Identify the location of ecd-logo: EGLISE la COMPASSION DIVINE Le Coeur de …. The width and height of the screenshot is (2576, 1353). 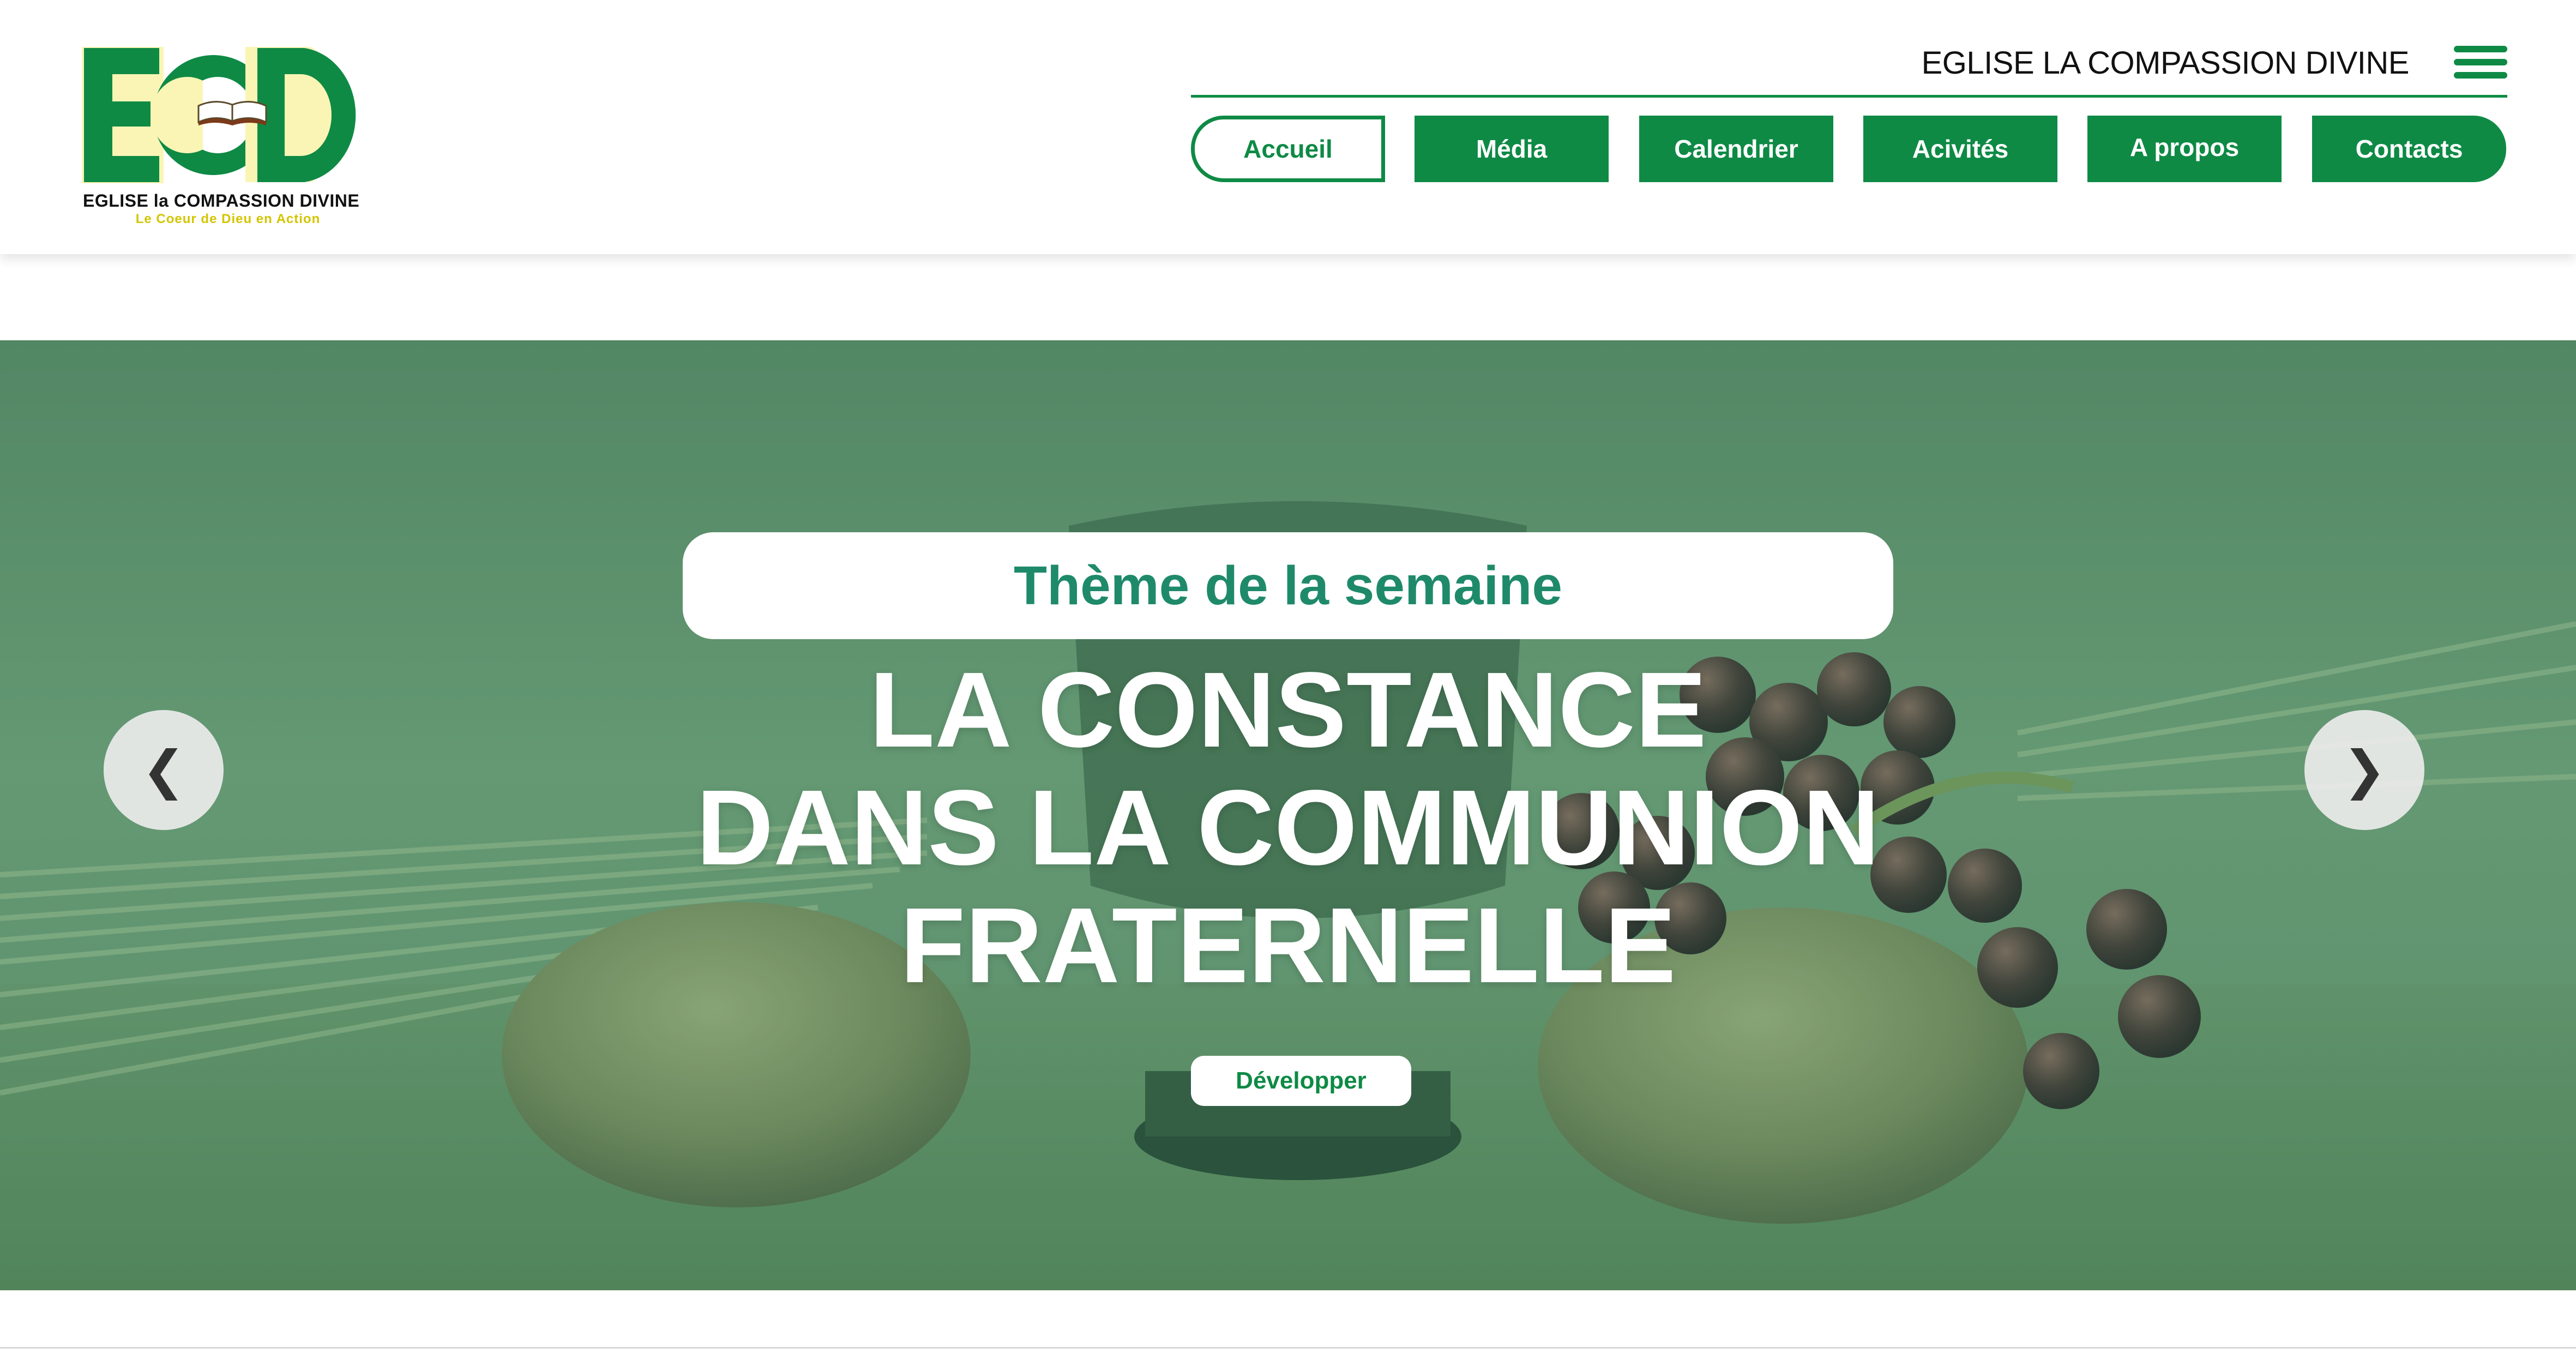
(221, 138).